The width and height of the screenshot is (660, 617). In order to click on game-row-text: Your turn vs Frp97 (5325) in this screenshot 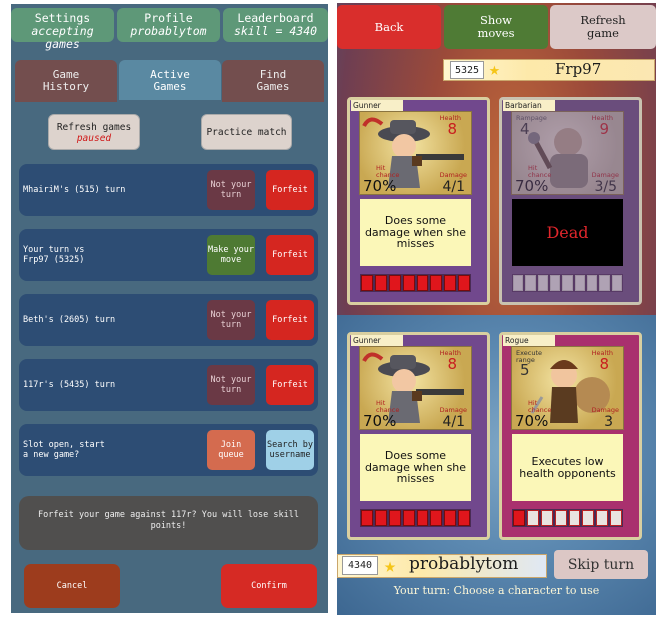, I will do `click(54, 255)`.